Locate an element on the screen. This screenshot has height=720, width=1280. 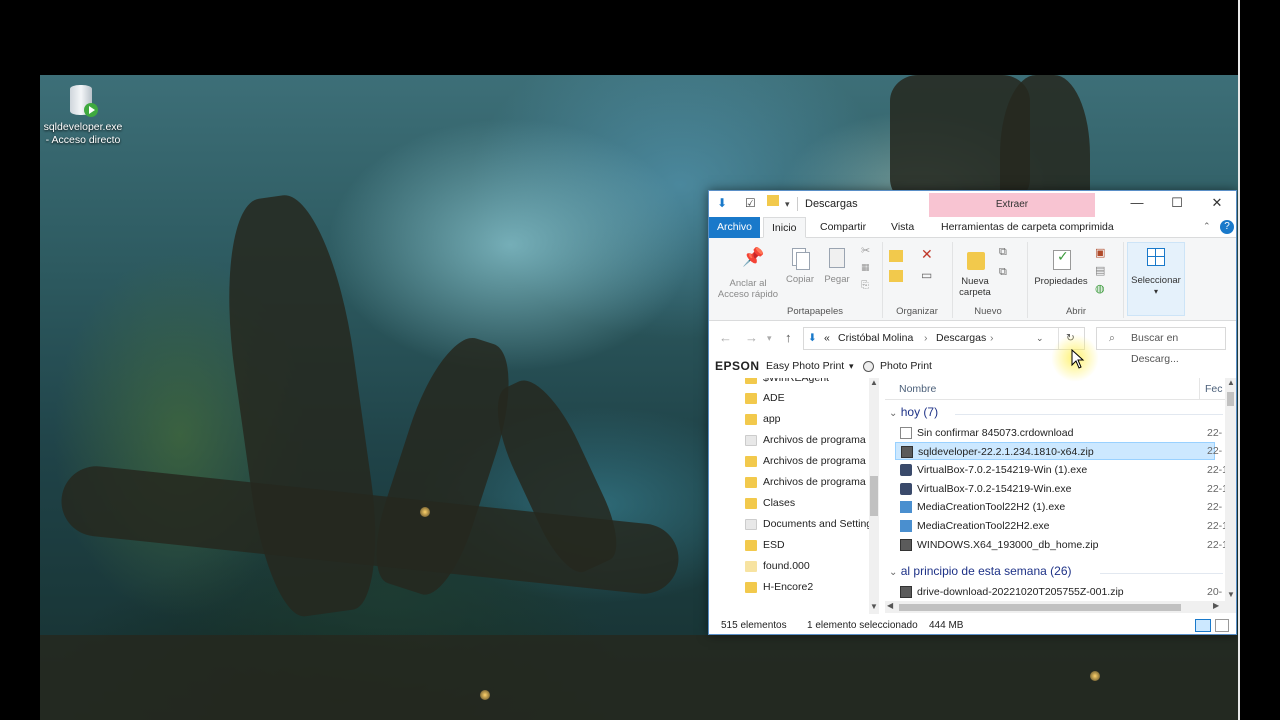
nav-item-h-encore2: H-Encore2 is located at coordinates (813, 587).